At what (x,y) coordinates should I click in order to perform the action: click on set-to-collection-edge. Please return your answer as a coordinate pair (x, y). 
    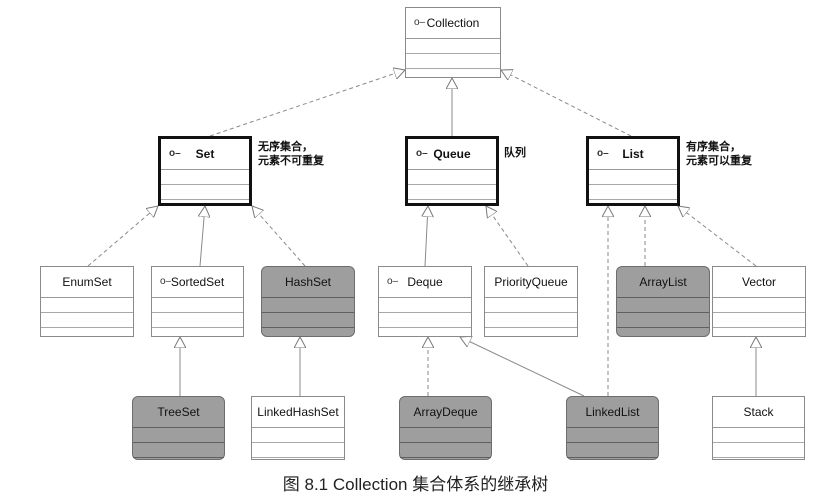
    Looking at the image, I should click on (307, 103).